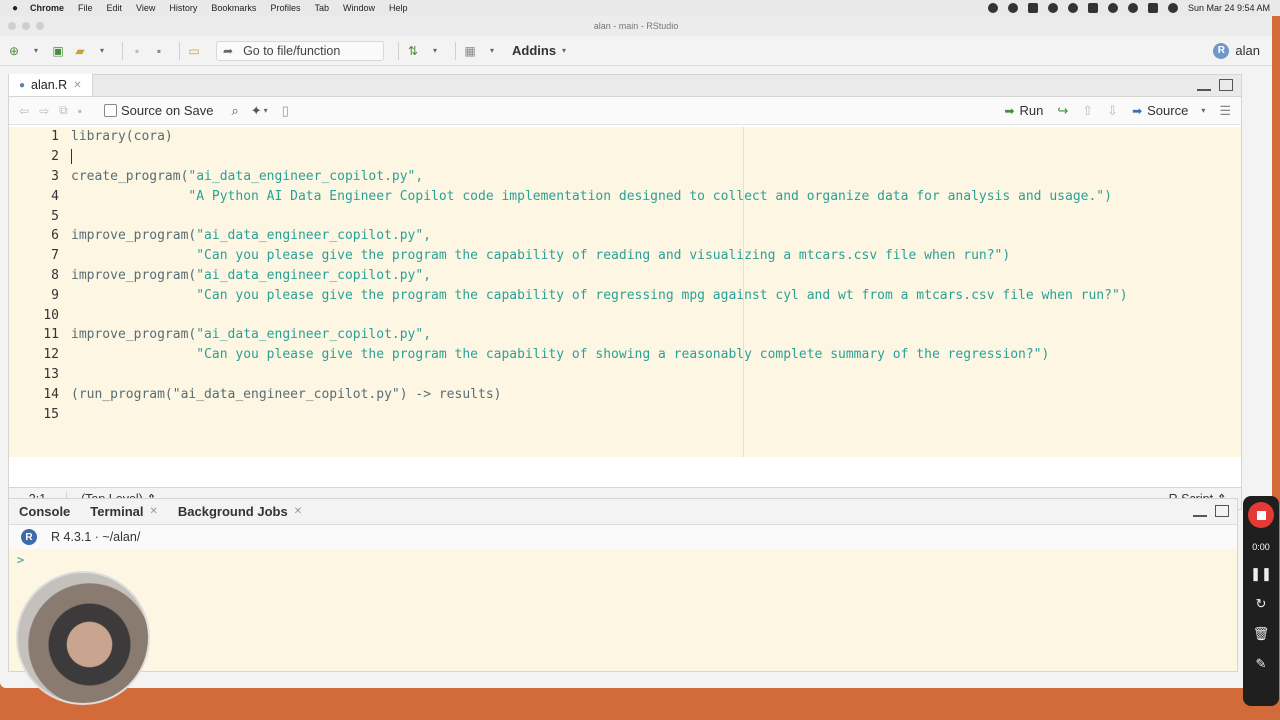  What do you see at coordinates (1087, 111) in the screenshot?
I see `go-up-chunk-icon: ⇧` at bounding box center [1087, 111].